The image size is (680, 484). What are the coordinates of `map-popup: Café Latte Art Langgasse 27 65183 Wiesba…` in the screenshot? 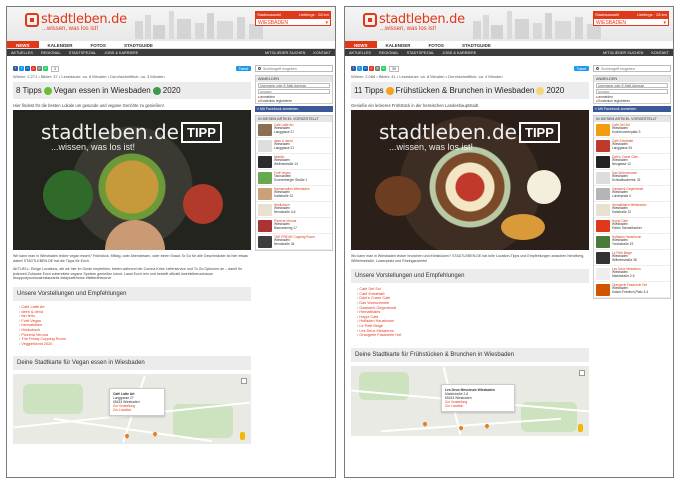 It's located at (137, 402).